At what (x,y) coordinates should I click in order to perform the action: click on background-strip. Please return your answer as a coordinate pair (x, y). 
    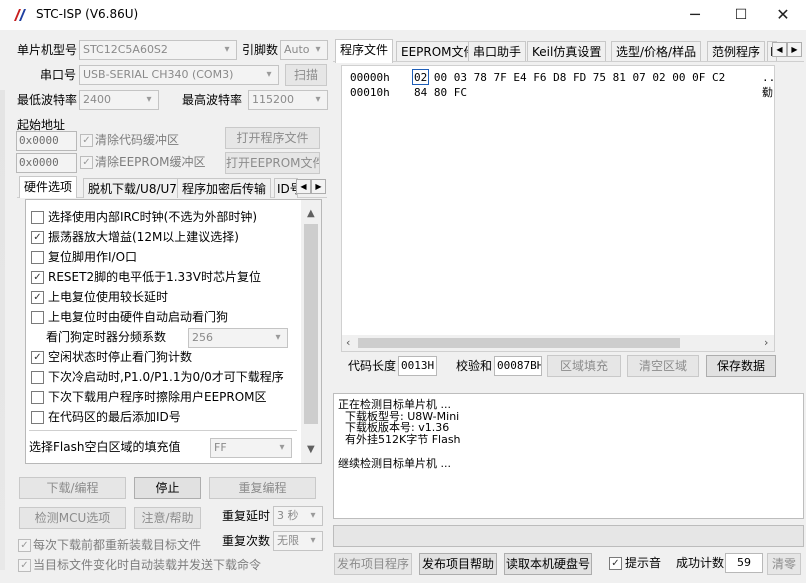
    Looking at the image, I should click on (2, 330).